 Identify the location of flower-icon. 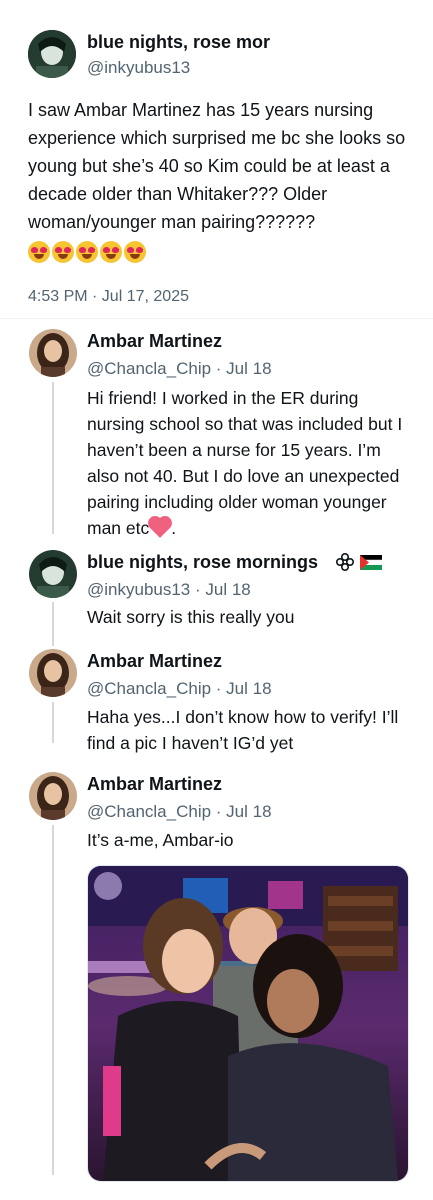
(345, 562).